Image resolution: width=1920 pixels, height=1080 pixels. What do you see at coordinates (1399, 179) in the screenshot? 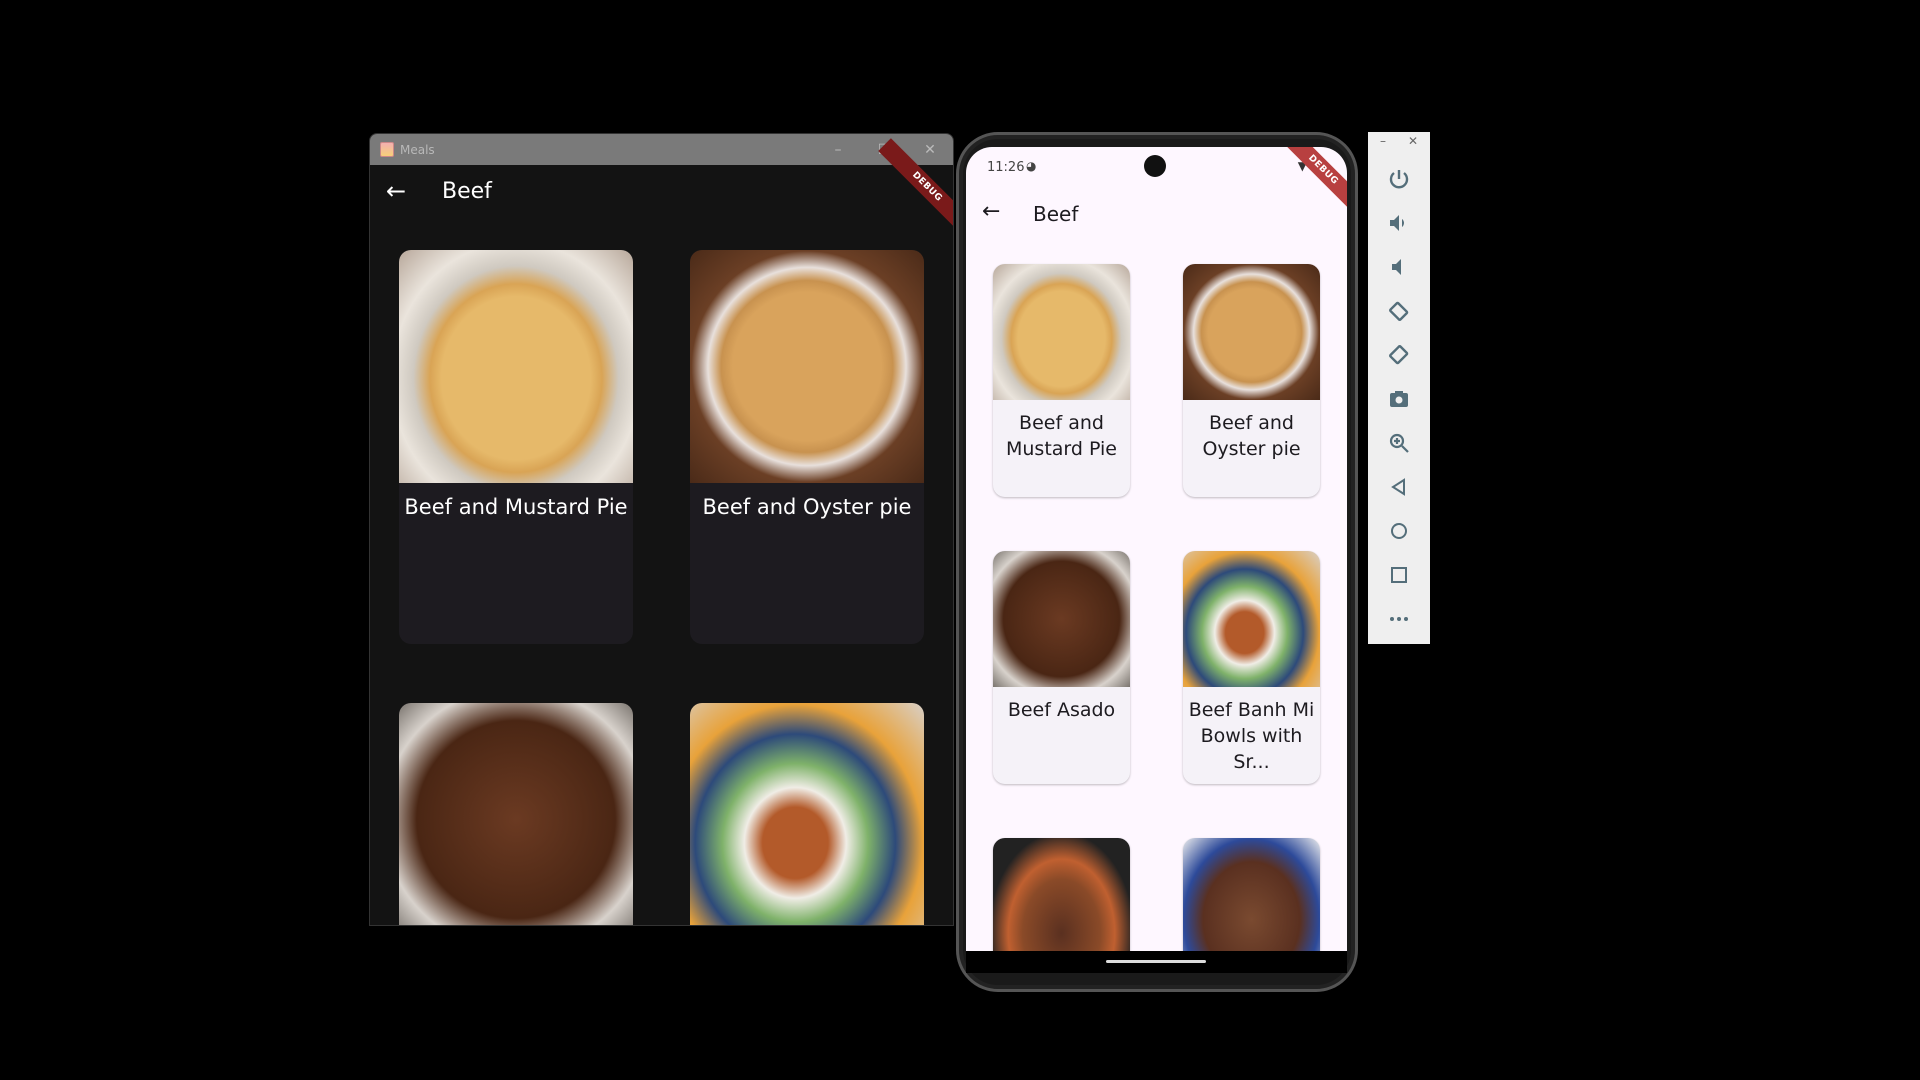
I see `power-icon` at bounding box center [1399, 179].